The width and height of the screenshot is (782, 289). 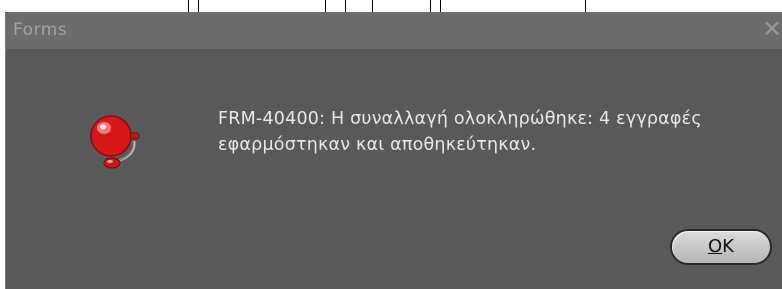 What do you see at coordinates (394, 30) in the screenshot?
I see `dialog-titlebar: Forms ✕` at bounding box center [394, 30].